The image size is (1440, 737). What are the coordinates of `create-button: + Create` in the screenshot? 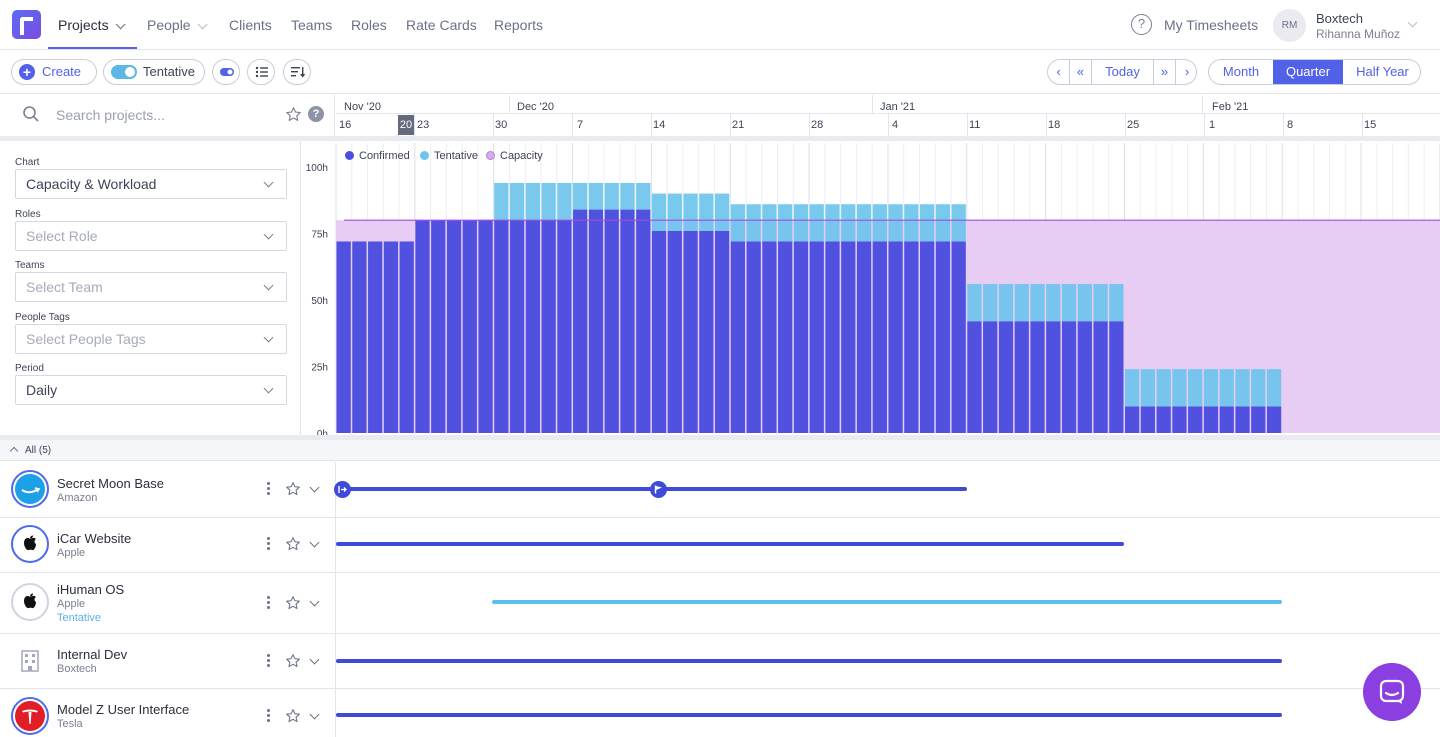 It's located at (54, 72).